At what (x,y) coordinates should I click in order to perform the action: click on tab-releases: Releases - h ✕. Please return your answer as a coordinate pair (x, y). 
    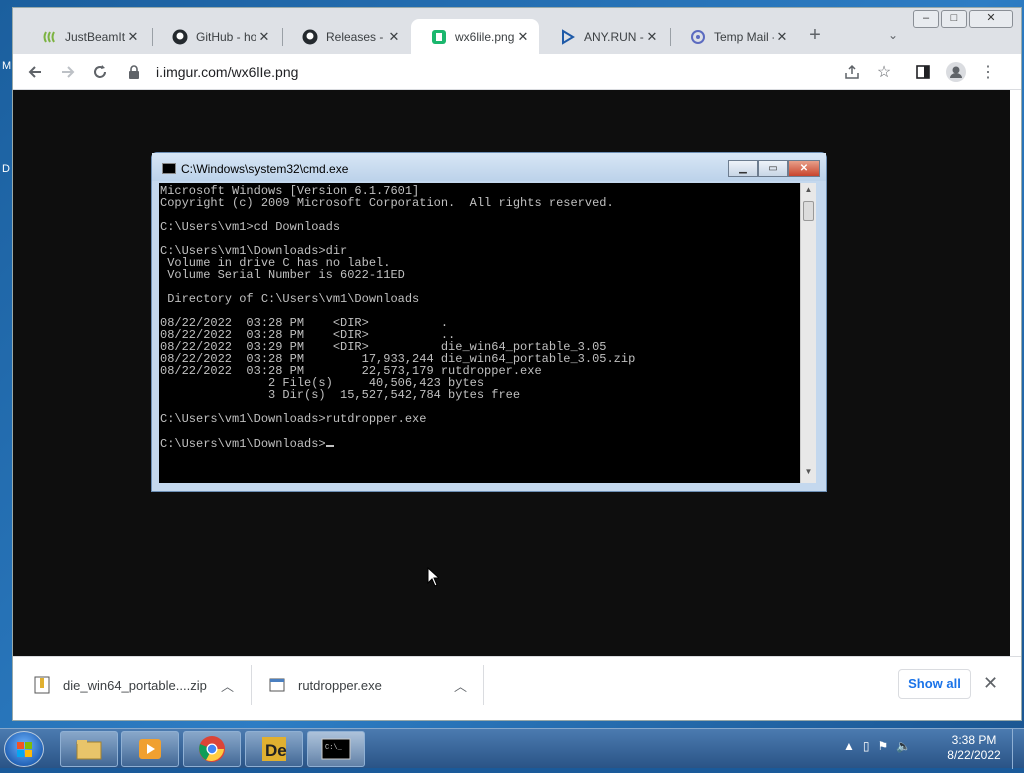
    Looking at the image, I should click on (346, 36).